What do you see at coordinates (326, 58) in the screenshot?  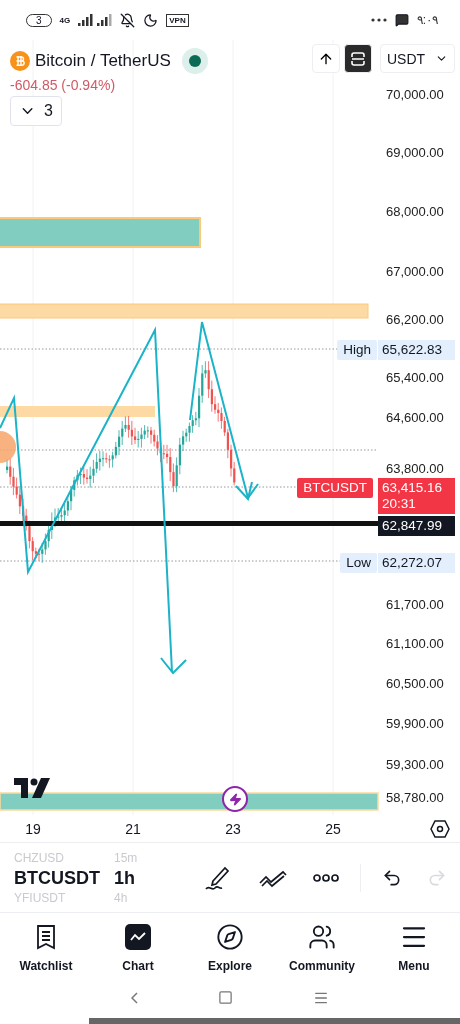 I see `arrow-up-button` at bounding box center [326, 58].